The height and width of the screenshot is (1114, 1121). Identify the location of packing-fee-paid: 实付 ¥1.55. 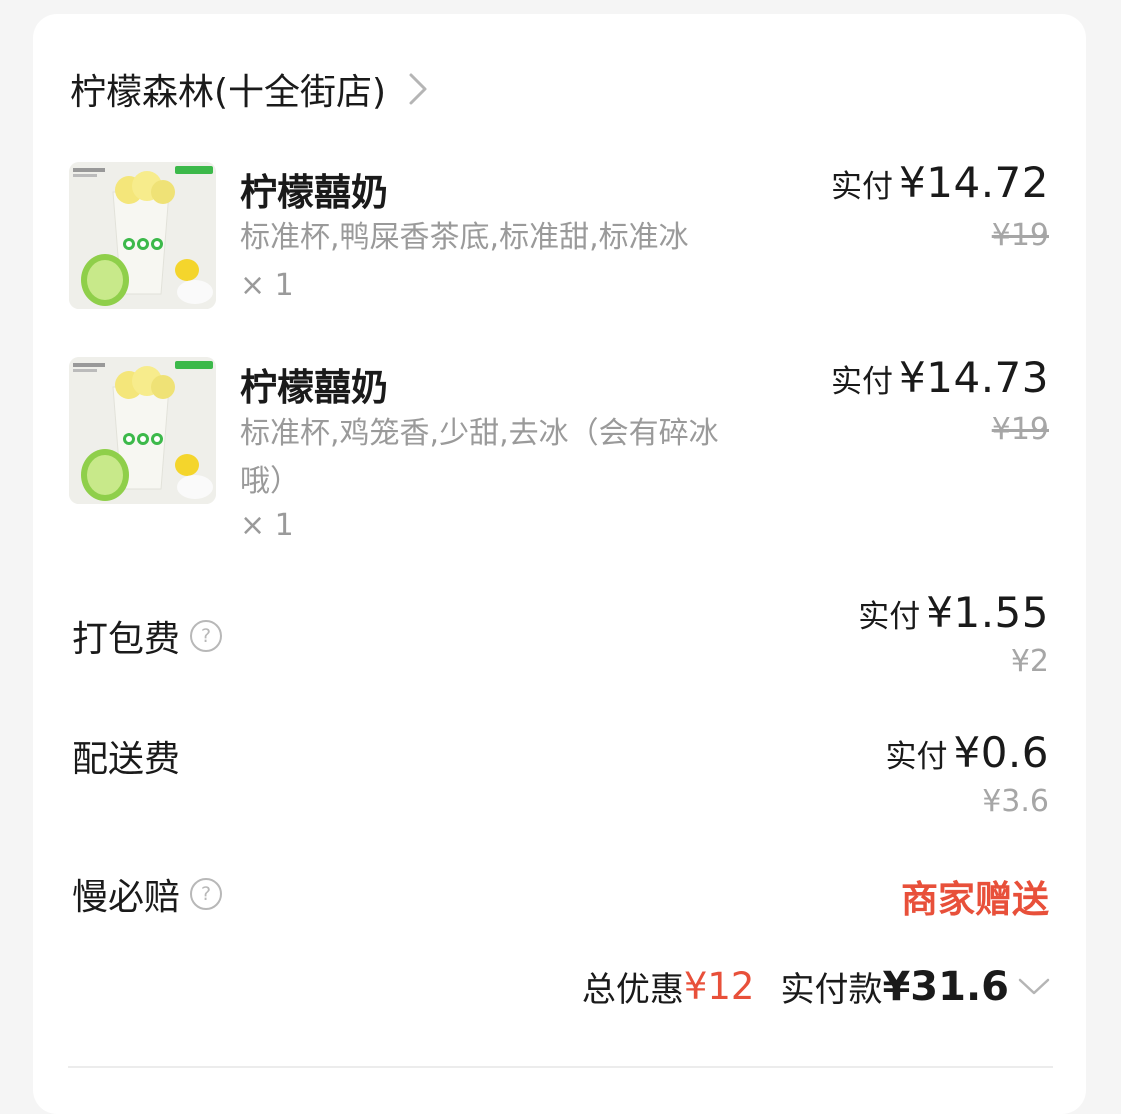
(953, 612).